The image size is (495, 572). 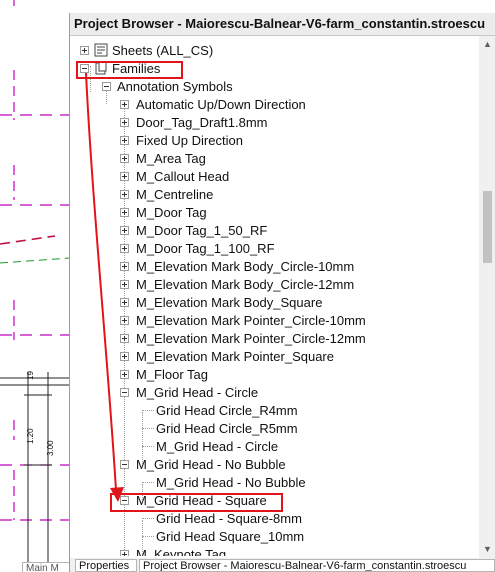 What do you see at coordinates (276, 50) in the screenshot?
I see `tree-item-sheets: Sheets (ALL_CS)` at bounding box center [276, 50].